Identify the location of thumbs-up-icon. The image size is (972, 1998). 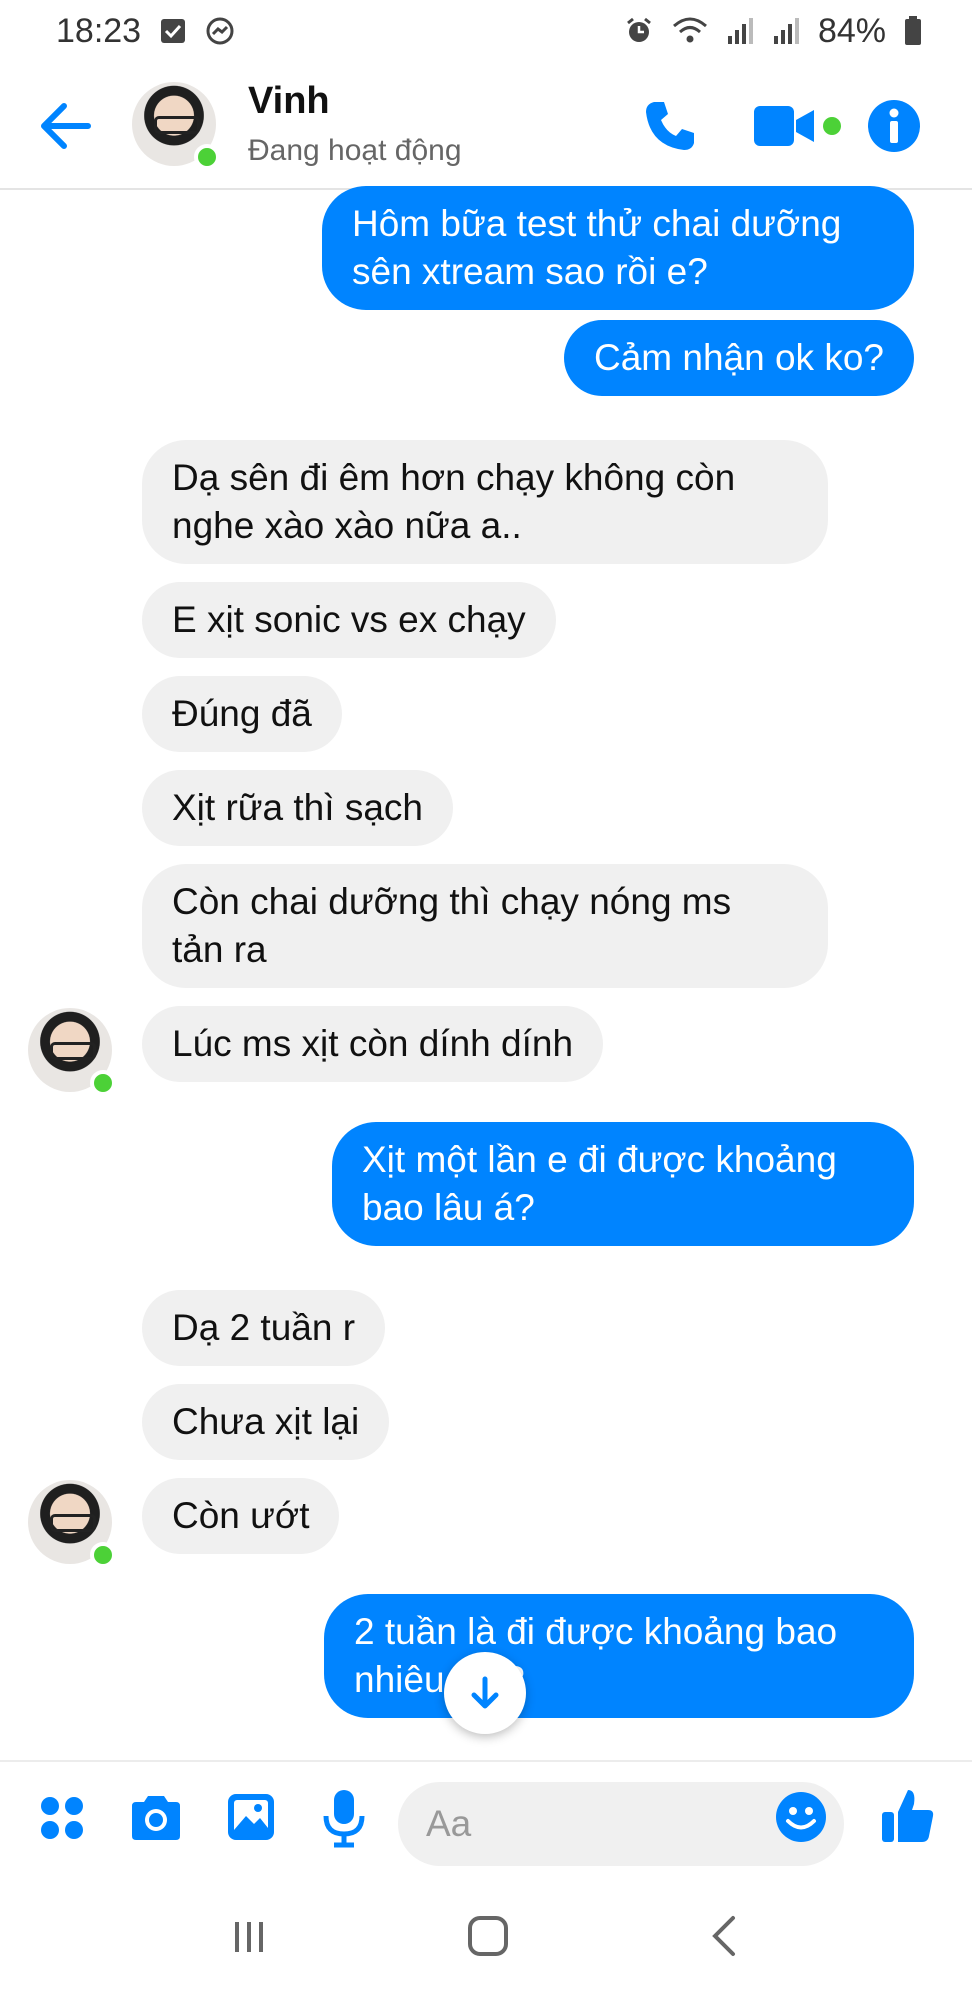
(908, 1816).